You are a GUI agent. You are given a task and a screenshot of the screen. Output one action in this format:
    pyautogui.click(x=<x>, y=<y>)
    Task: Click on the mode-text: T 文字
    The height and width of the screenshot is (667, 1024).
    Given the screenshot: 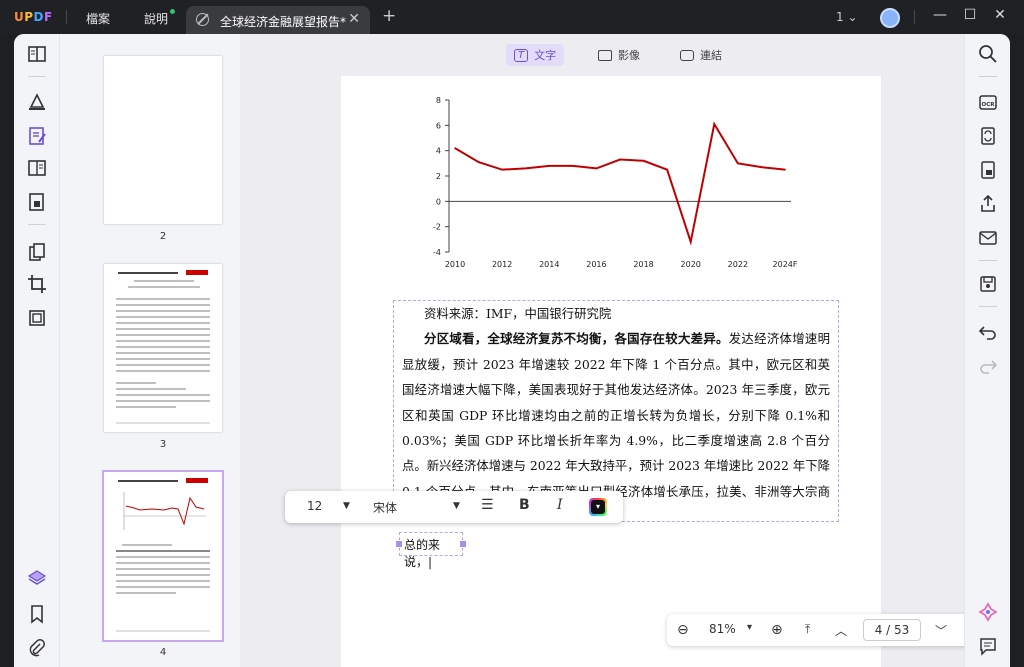 What is the action you would take?
    pyautogui.click(x=535, y=55)
    